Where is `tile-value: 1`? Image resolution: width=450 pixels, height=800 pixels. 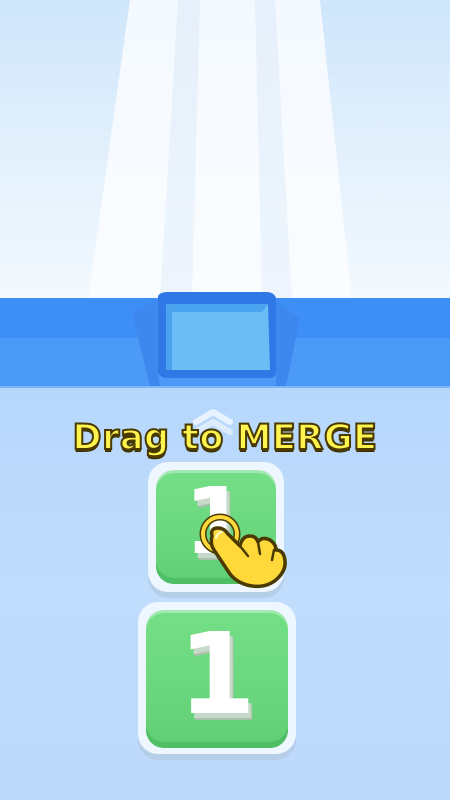 tile-value: 1 is located at coordinates (217, 675).